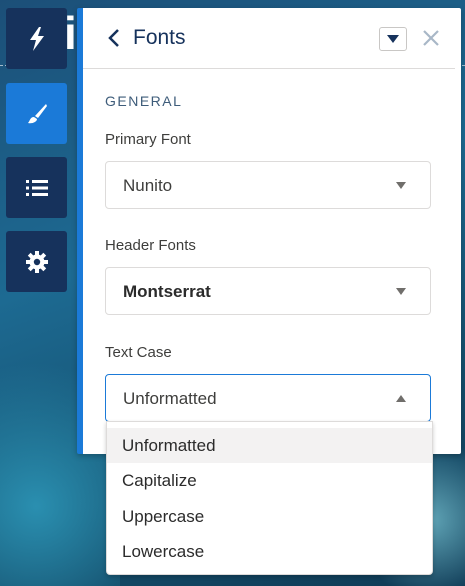 This screenshot has width=465, height=586. I want to click on panel-header: Fonts, so click(269, 38).